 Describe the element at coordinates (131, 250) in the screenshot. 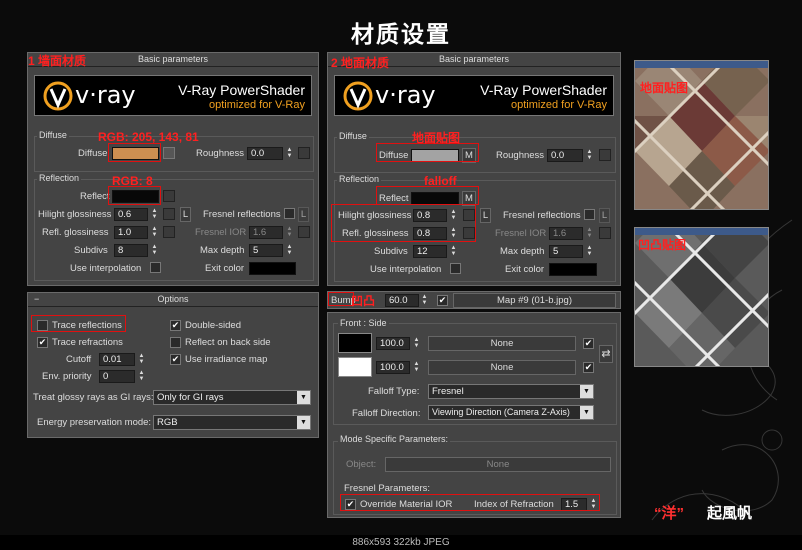

I see `left-subdivs-spinner: 8` at that location.